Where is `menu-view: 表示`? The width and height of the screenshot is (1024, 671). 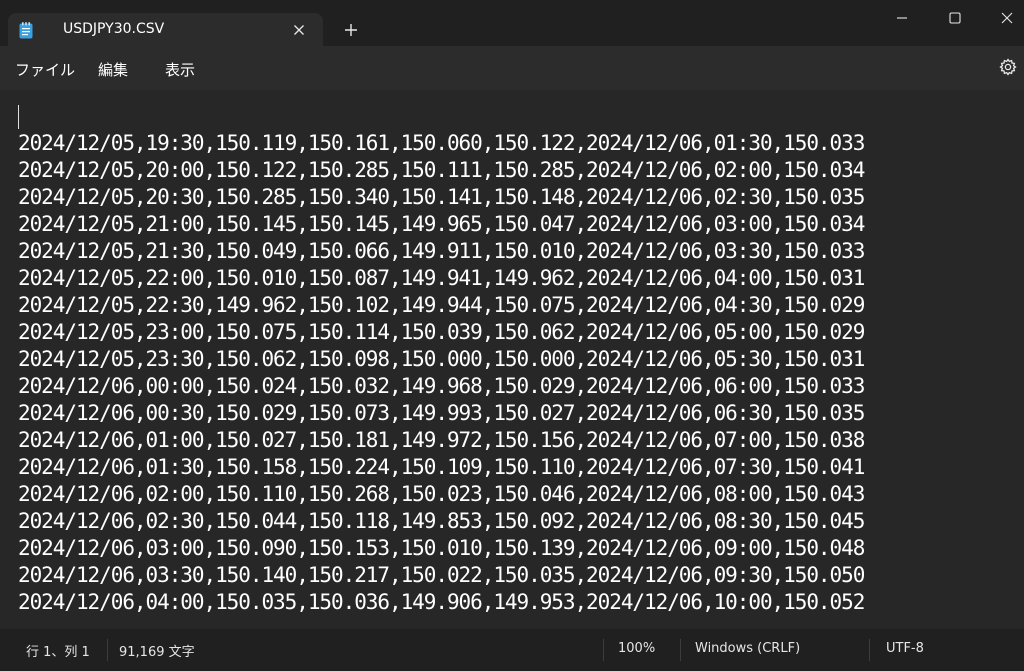 menu-view: 表示 is located at coordinates (180, 69).